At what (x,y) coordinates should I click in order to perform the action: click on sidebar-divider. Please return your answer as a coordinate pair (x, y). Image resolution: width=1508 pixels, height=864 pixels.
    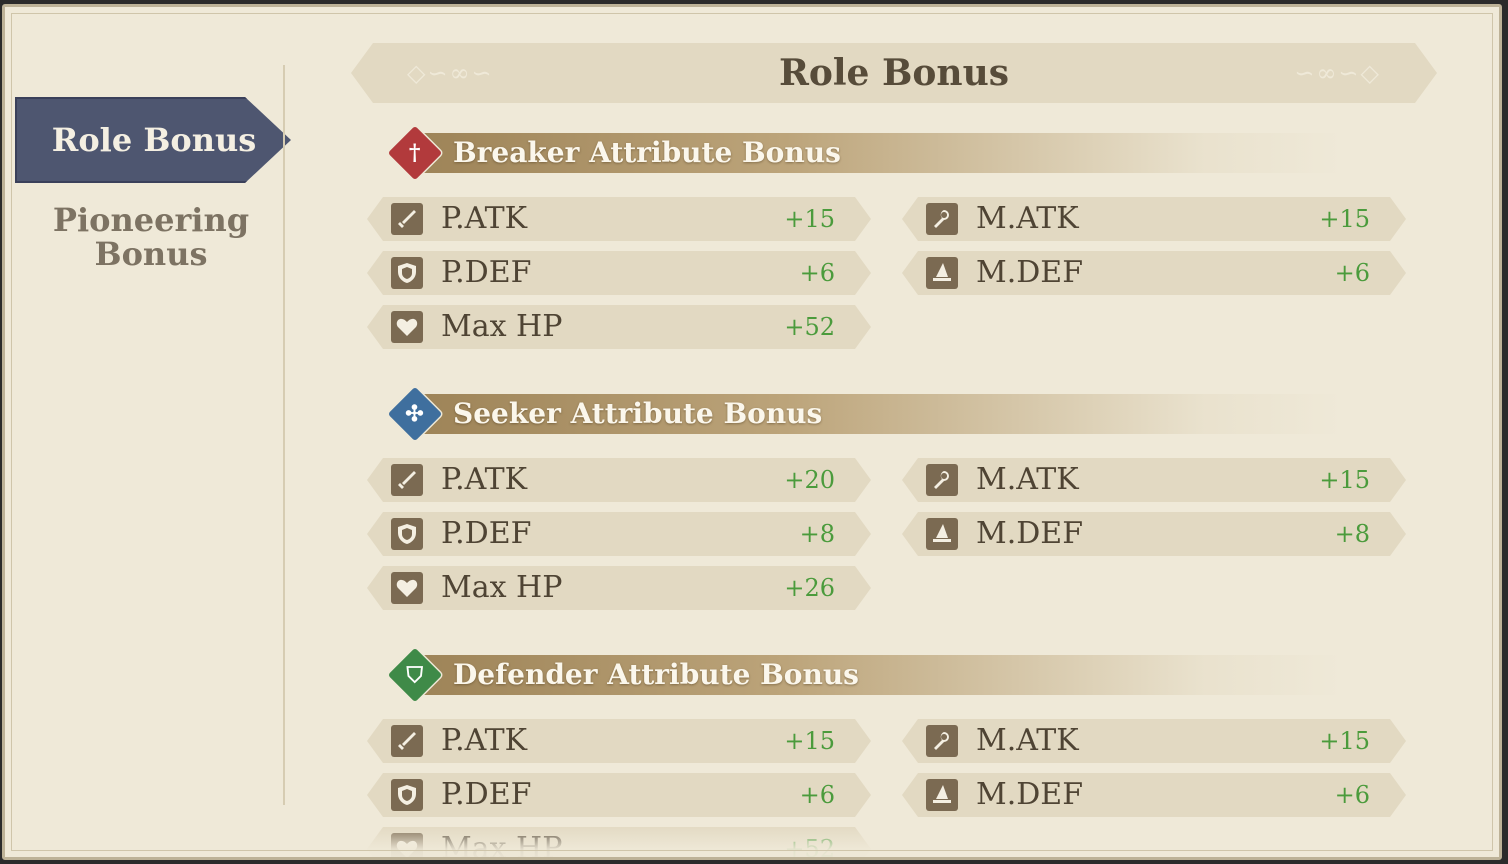
    Looking at the image, I should click on (284, 435).